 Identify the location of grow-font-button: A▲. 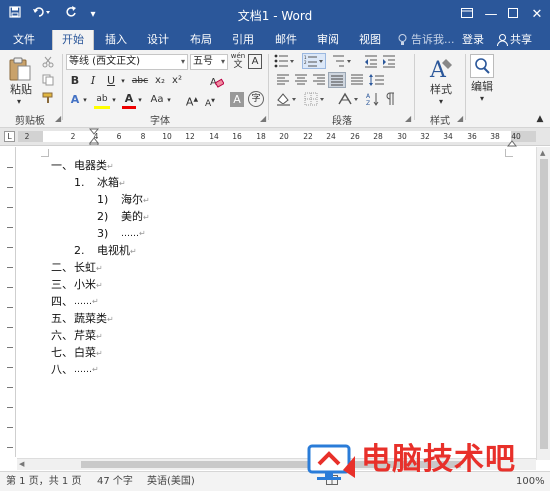
(192, 101).